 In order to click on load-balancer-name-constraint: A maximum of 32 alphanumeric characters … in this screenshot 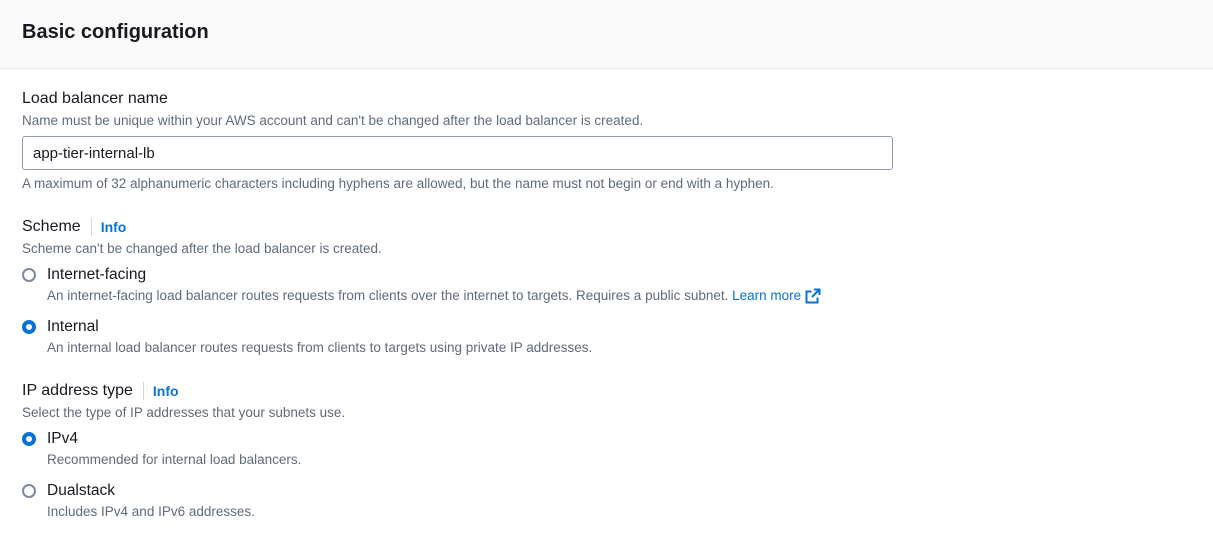, I will do `click(398, 183)`.